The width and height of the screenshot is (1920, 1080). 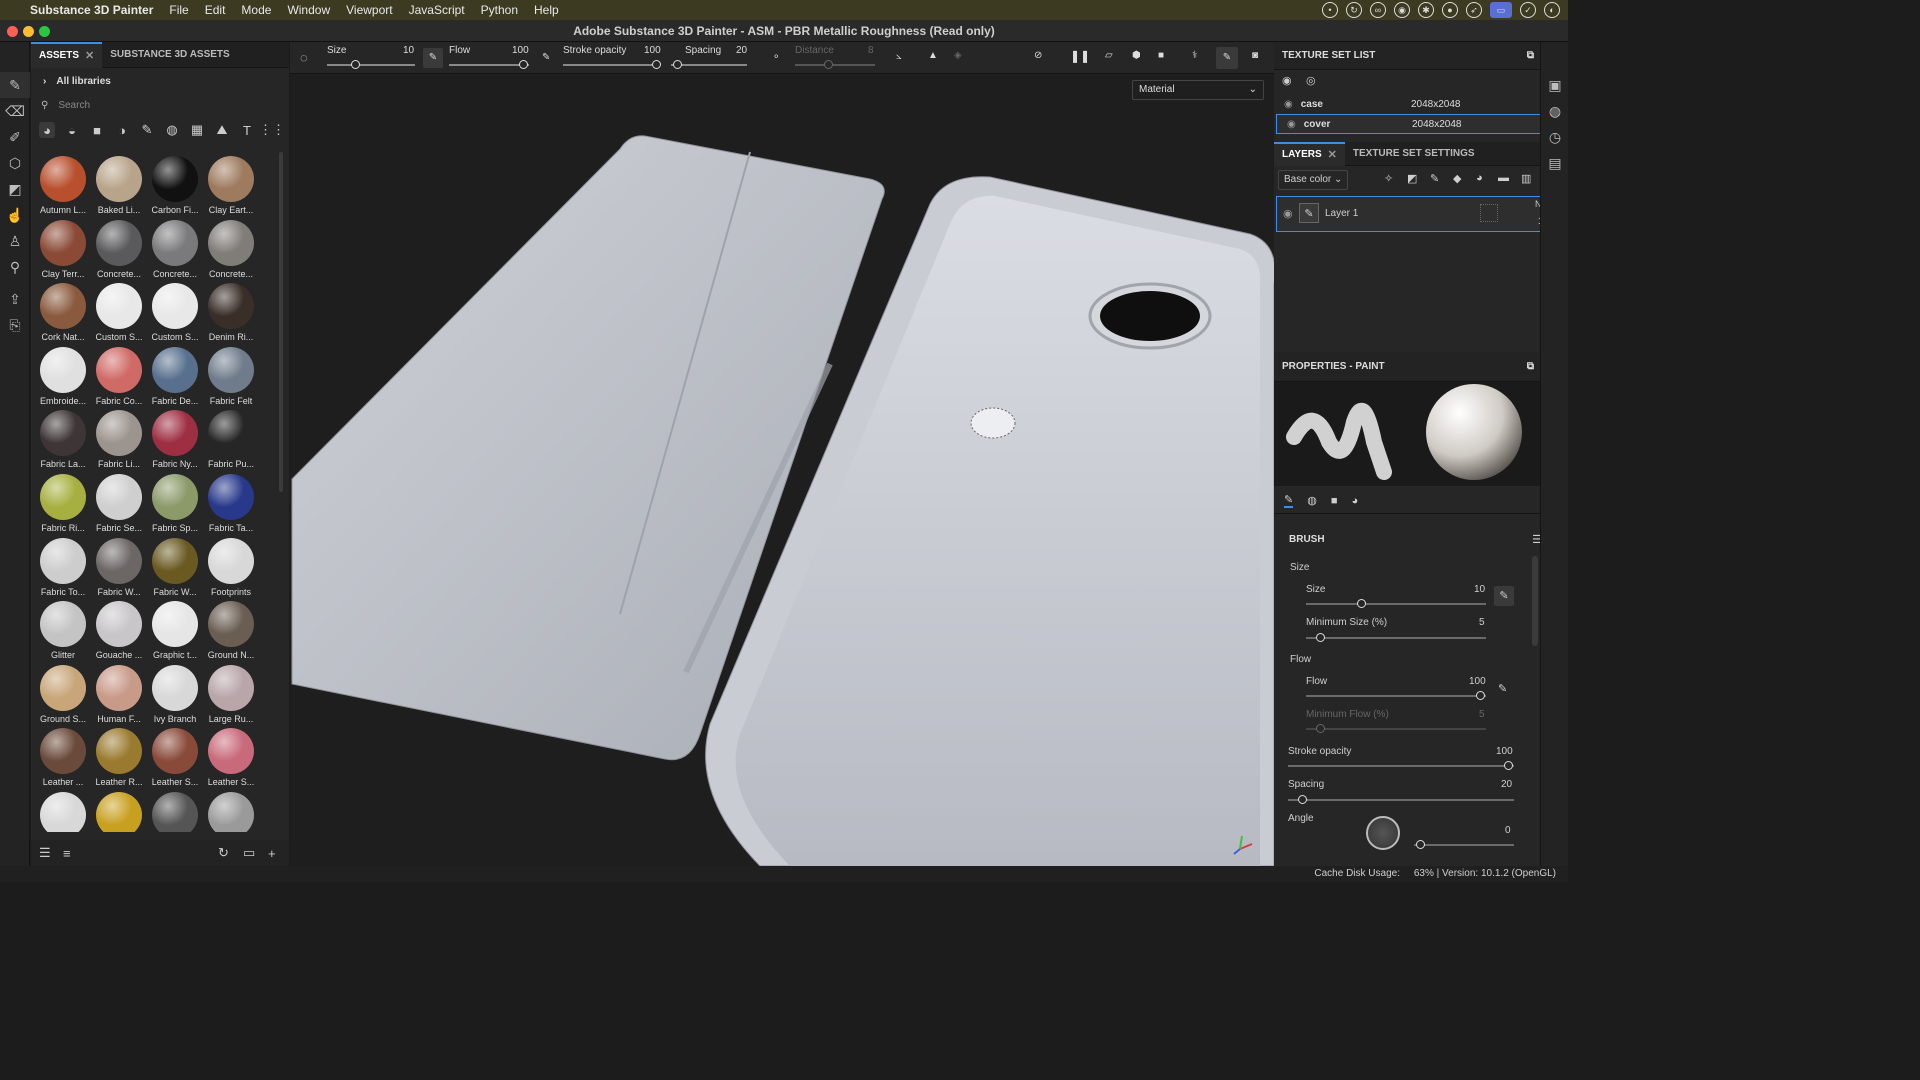 What do you see at coordinates (1311, 80) in the screenshot?
I see `eye-solo-icon: ◎` at bounding box center [1311, 80].